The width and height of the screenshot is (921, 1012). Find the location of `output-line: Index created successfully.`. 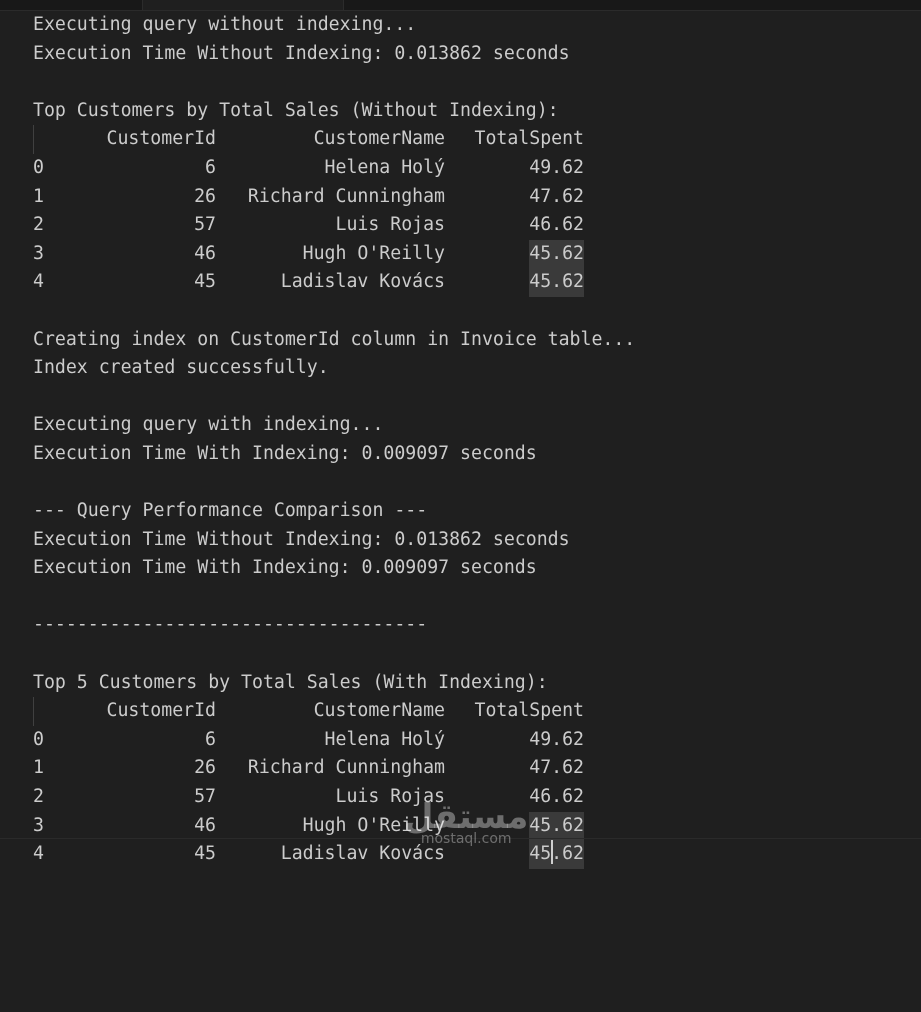

output-line: Index created successfully. is located at coordinates (181, 368).